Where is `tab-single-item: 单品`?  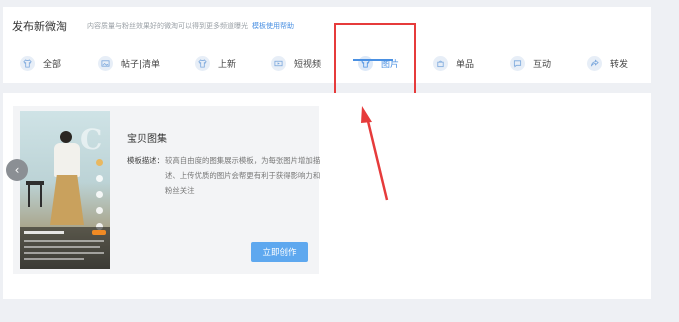 tab-single-item: 单品 is located at coordinates (453, 63).